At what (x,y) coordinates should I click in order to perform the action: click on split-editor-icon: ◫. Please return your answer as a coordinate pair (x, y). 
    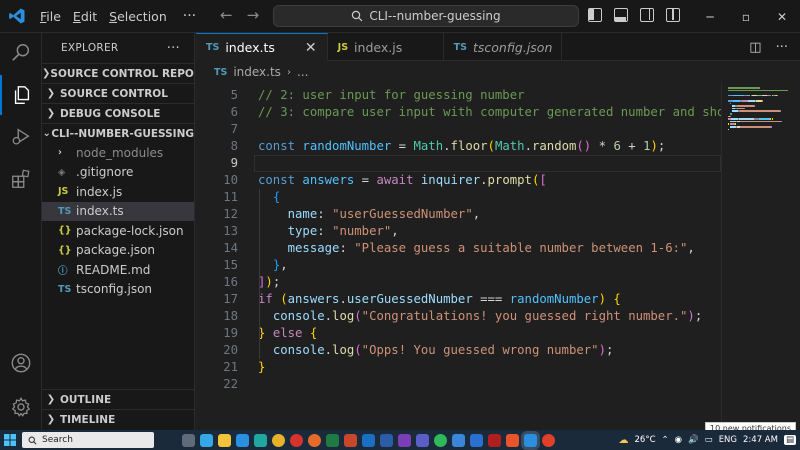
    Looking at the image, I should click on (755, 47).